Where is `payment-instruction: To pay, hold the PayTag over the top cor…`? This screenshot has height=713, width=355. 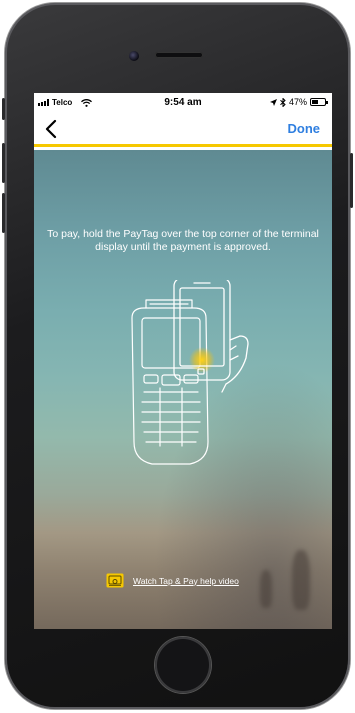
payment-instruction: To pay, hold the PayTag over the top cor… is located at coordinates (183, 240).